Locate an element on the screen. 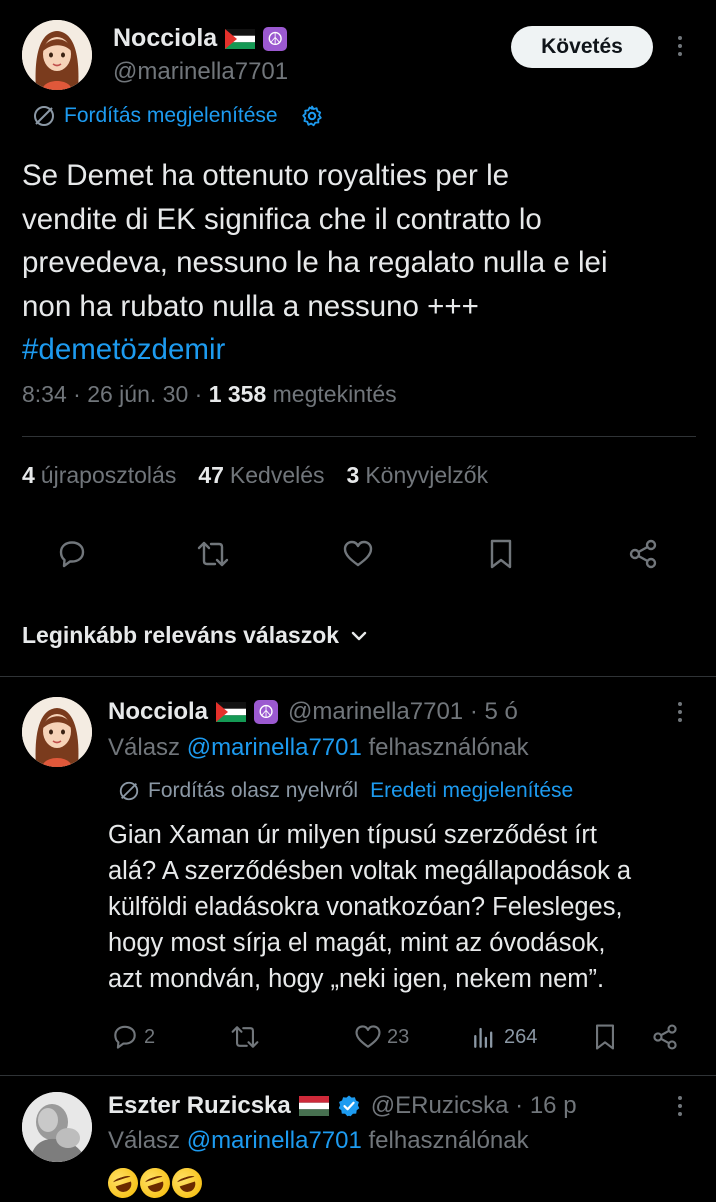  translate-row: Fordítás megjelenítése is located at coordinates (182, 116).